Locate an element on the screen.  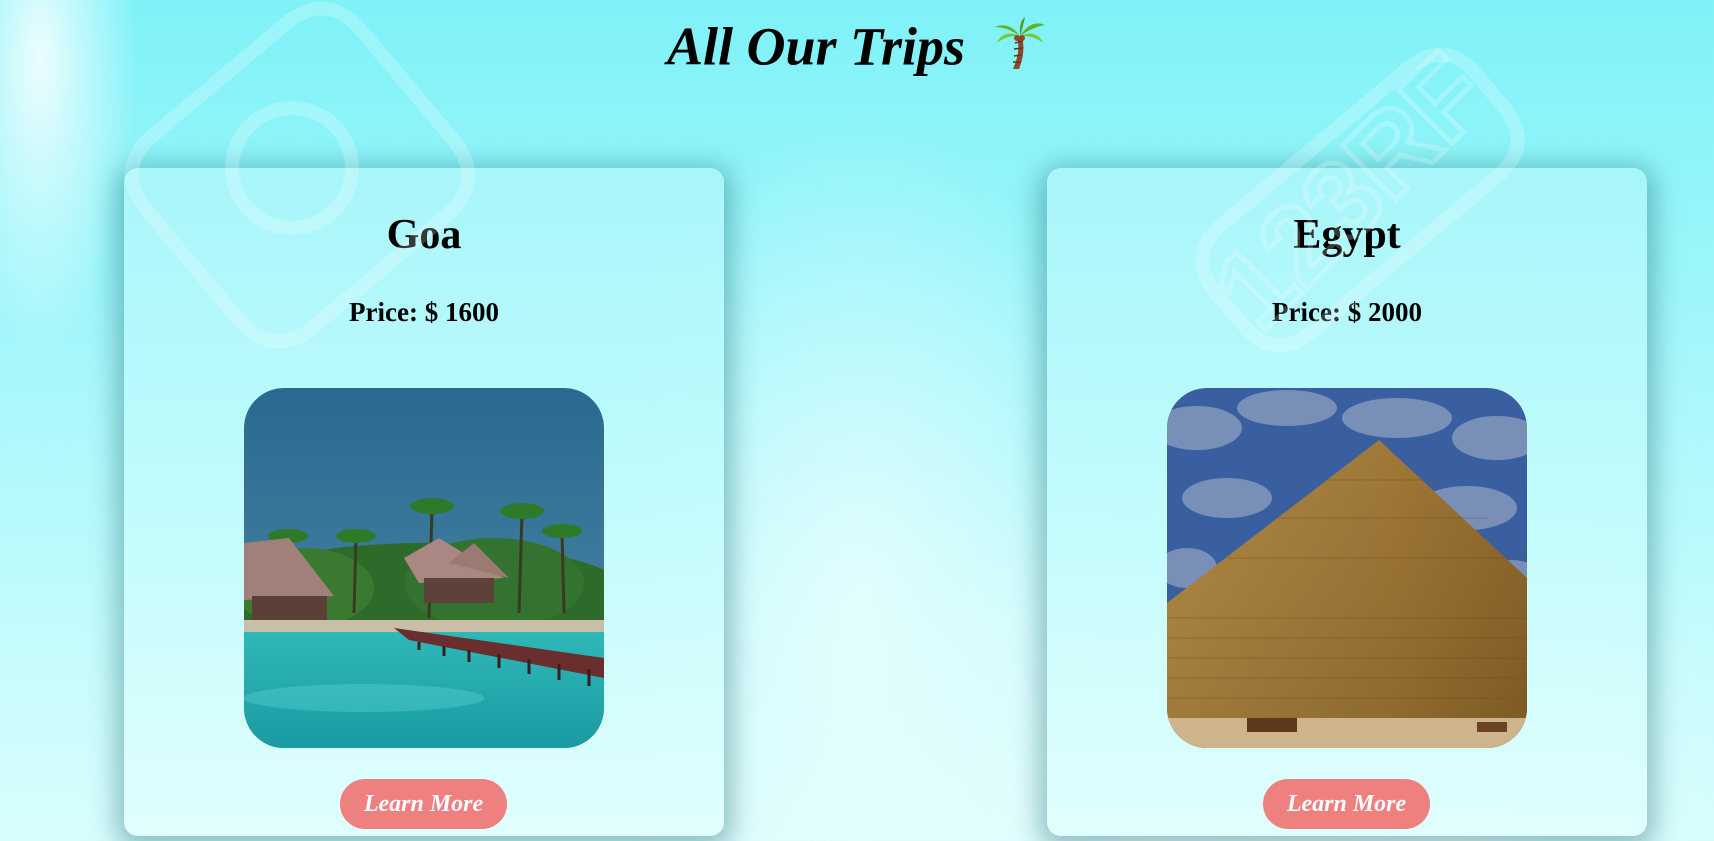
goa-beach-resort-image is located at coordinates (424, 568).